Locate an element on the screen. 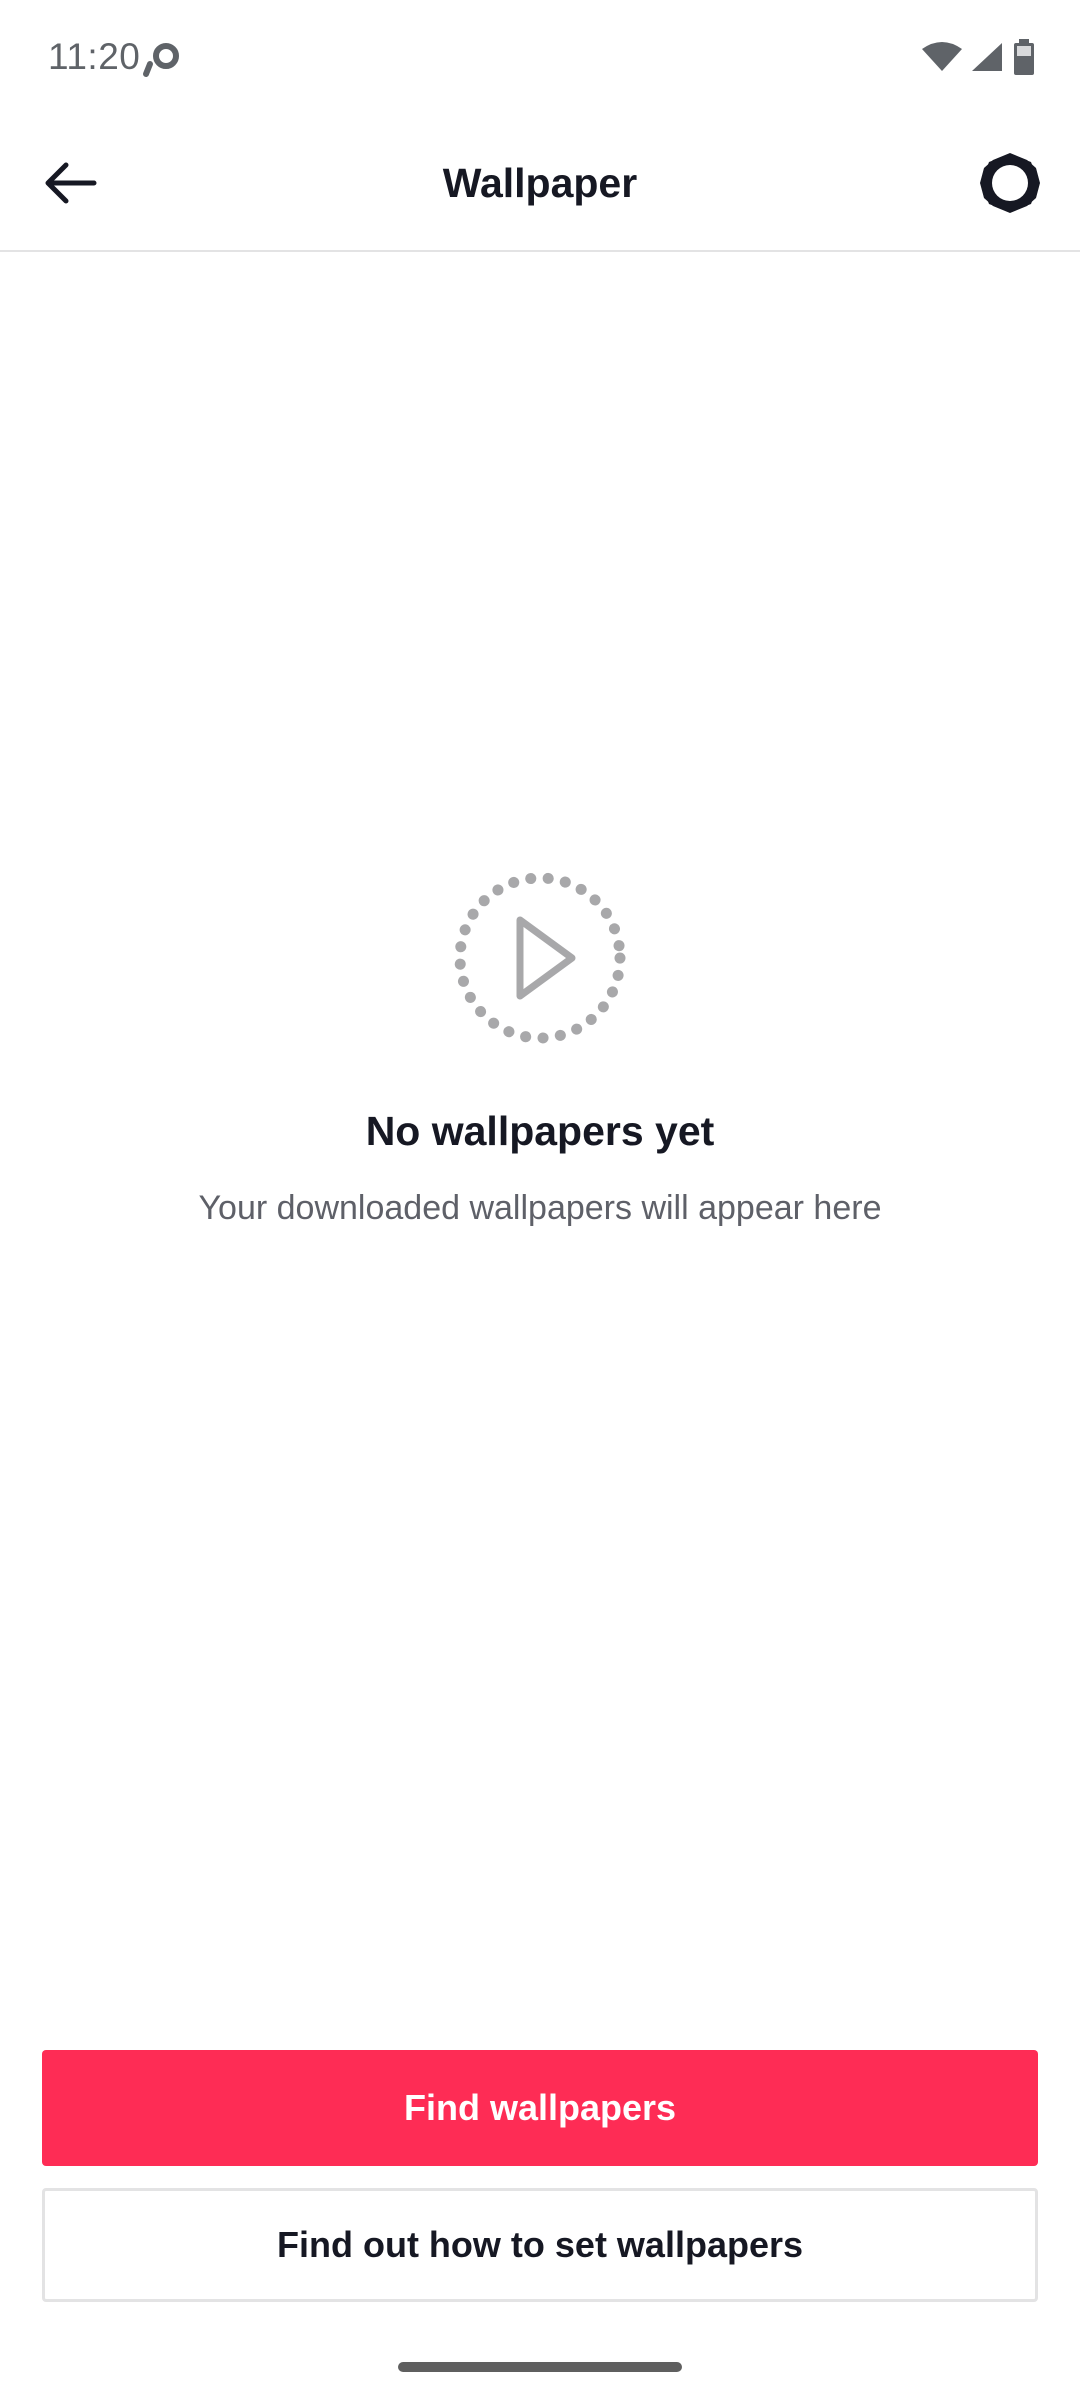 The image size is (1080, 2400). nav-bar: Wallpaper is located at coordinates (540, 185).